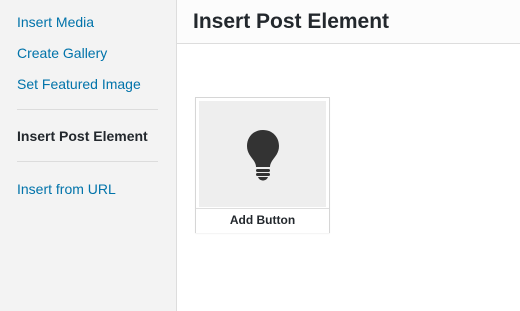 The width and height of the screenshot is (520, 311). I want to click on lightbulb-icon, so click(263, 155).